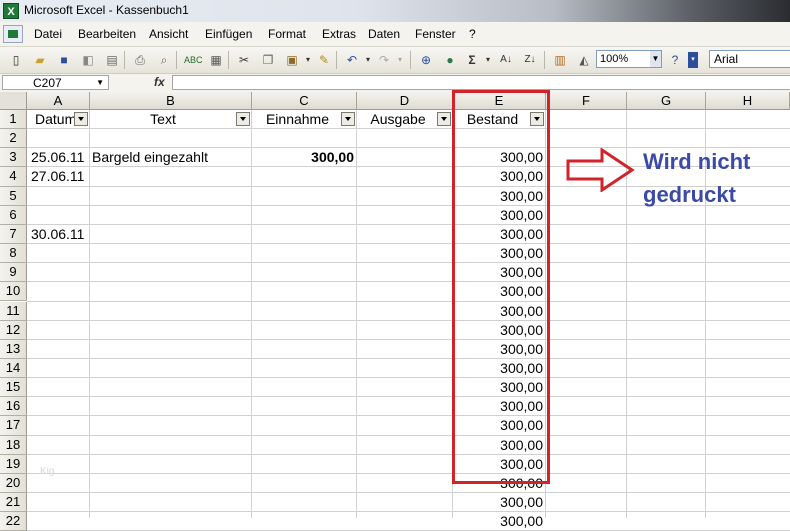 This screenshot has height=531, width=790. Describe the element at coordinates (268, 60) in the screenshot. I see `copy-icon: ❐` at that location.